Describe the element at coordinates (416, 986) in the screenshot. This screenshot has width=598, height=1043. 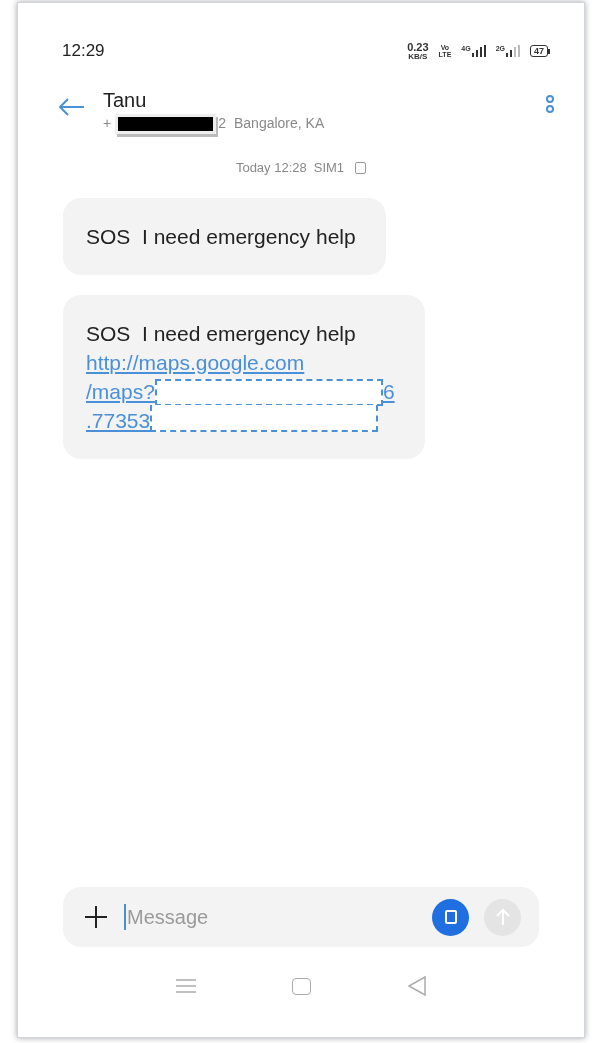
I see `back-icon` at that location.